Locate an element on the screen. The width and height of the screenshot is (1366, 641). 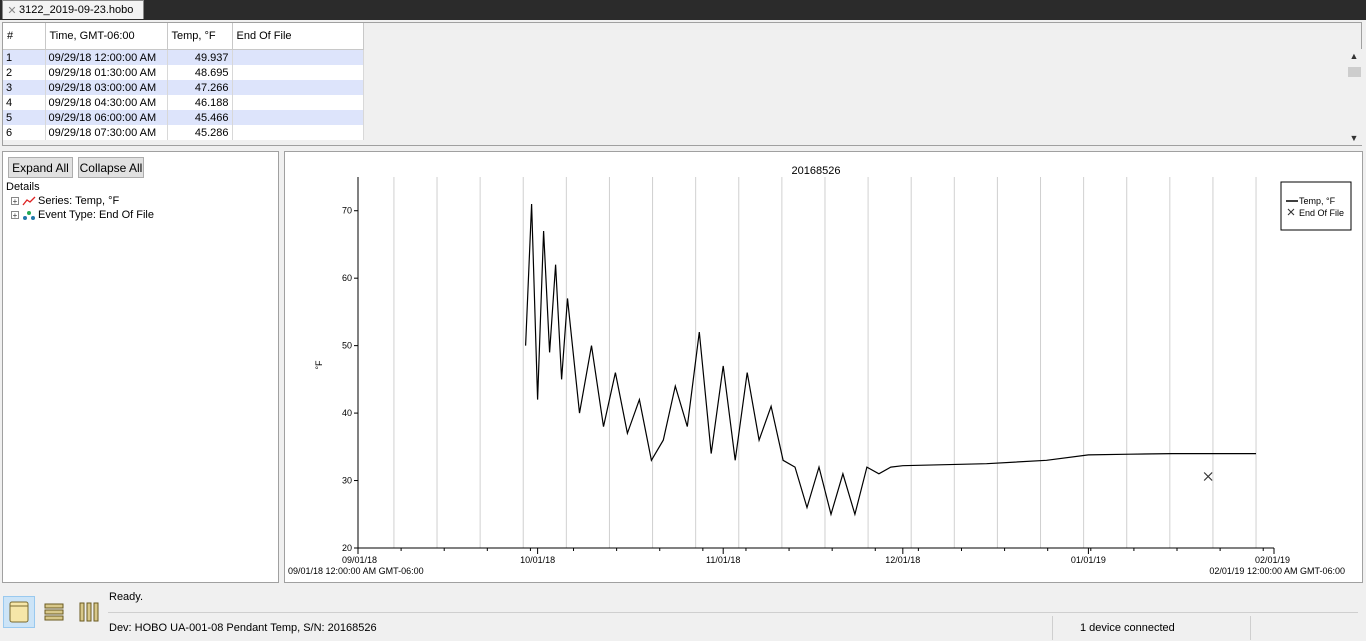
legend-entry: Temp, °F is located at coordinates (1317, 201).